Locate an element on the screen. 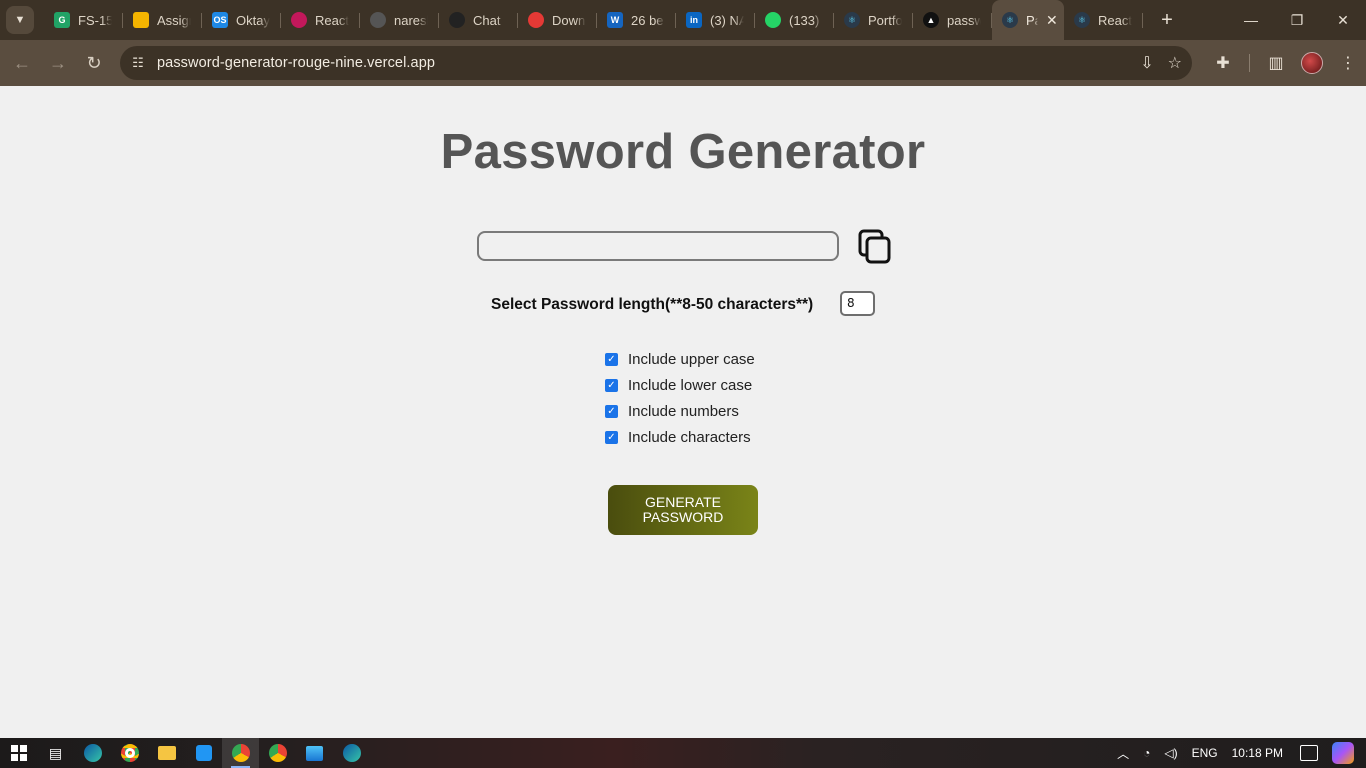 The height and width of the screenshot is (768, 1366). tab-4: React is located at coordinates (320, 20).